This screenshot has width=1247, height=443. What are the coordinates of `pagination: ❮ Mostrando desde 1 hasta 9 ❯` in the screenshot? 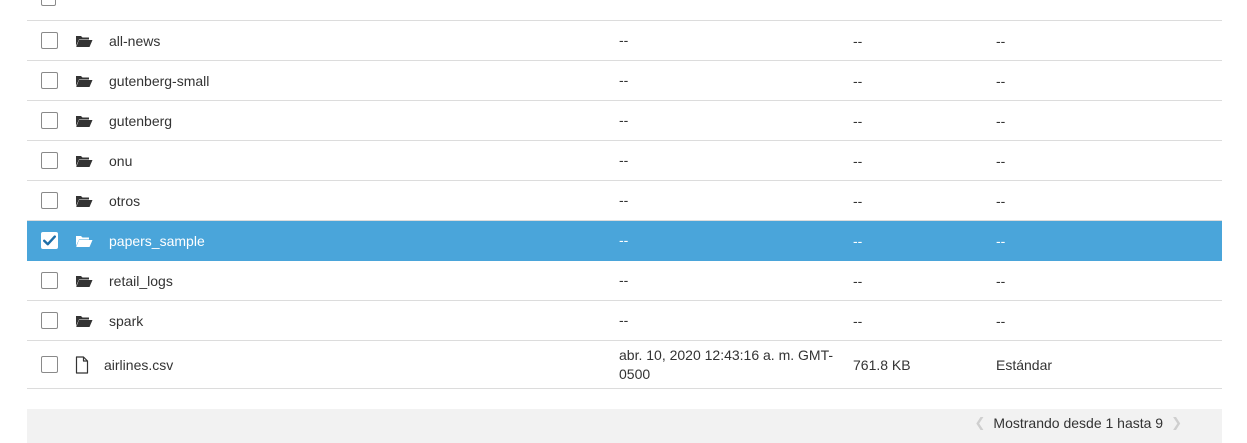 It's located at (1078, 423).